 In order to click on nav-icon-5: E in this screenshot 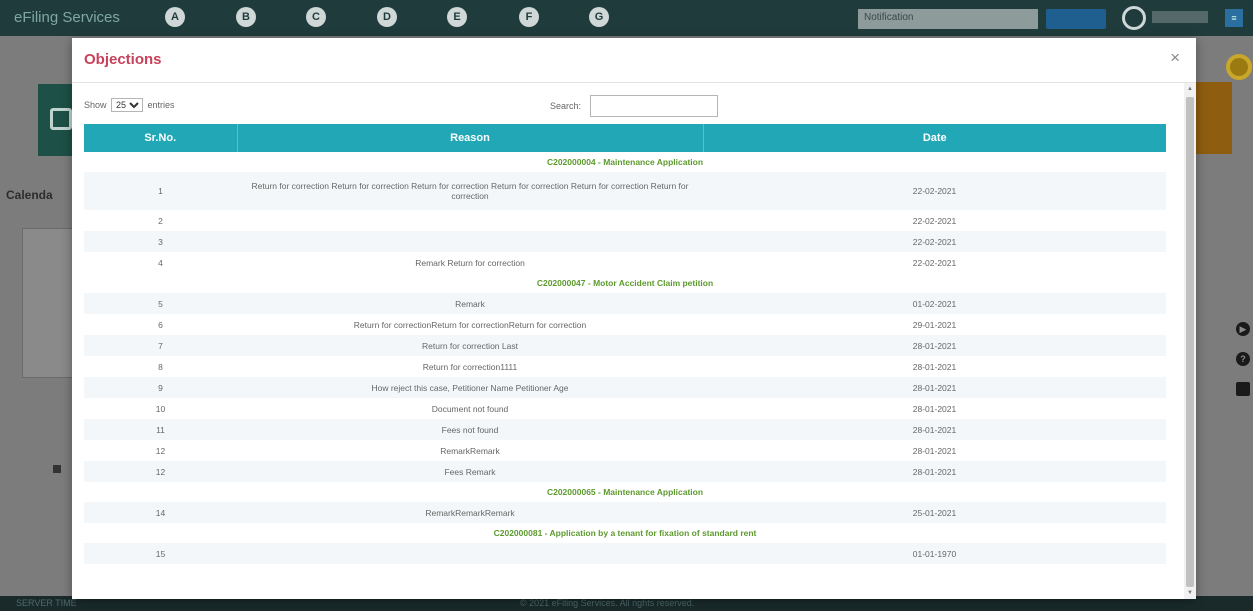, I will do `click(457, 17)`.